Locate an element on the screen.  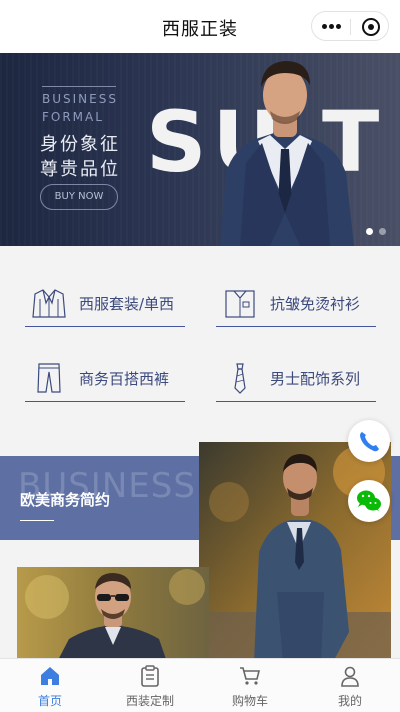
tab-home: 首页 is located at coordinates (50, 685).